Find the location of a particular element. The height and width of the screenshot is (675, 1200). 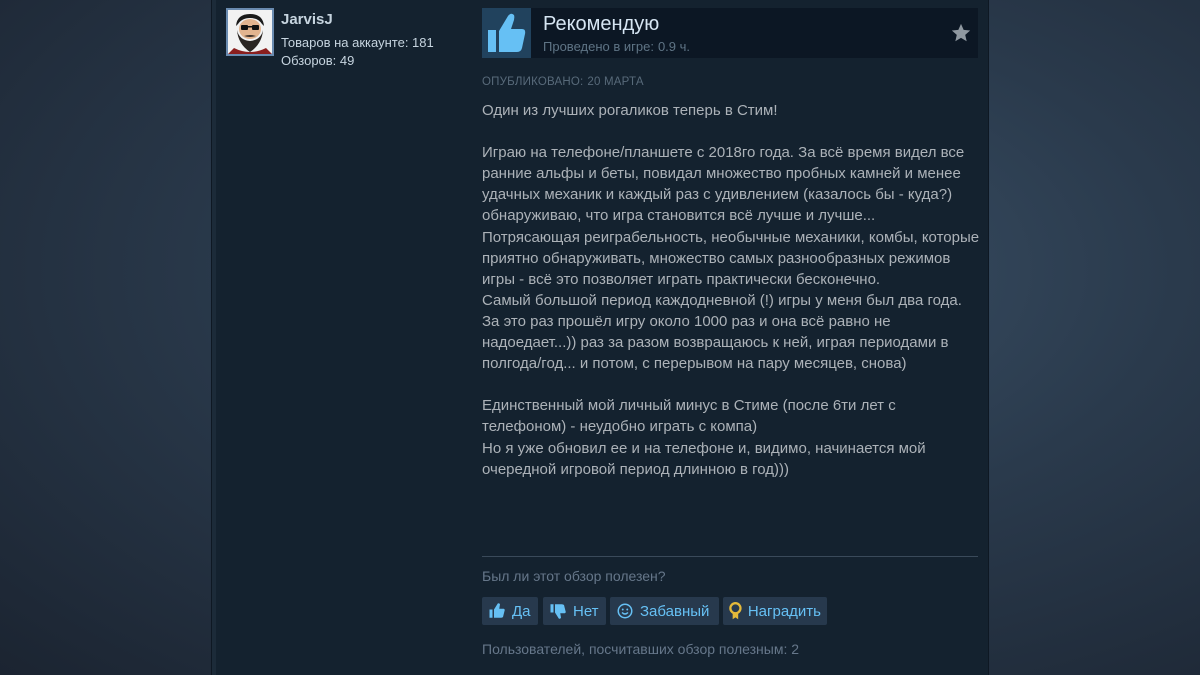

avatar is located at coordinates (250, 32).